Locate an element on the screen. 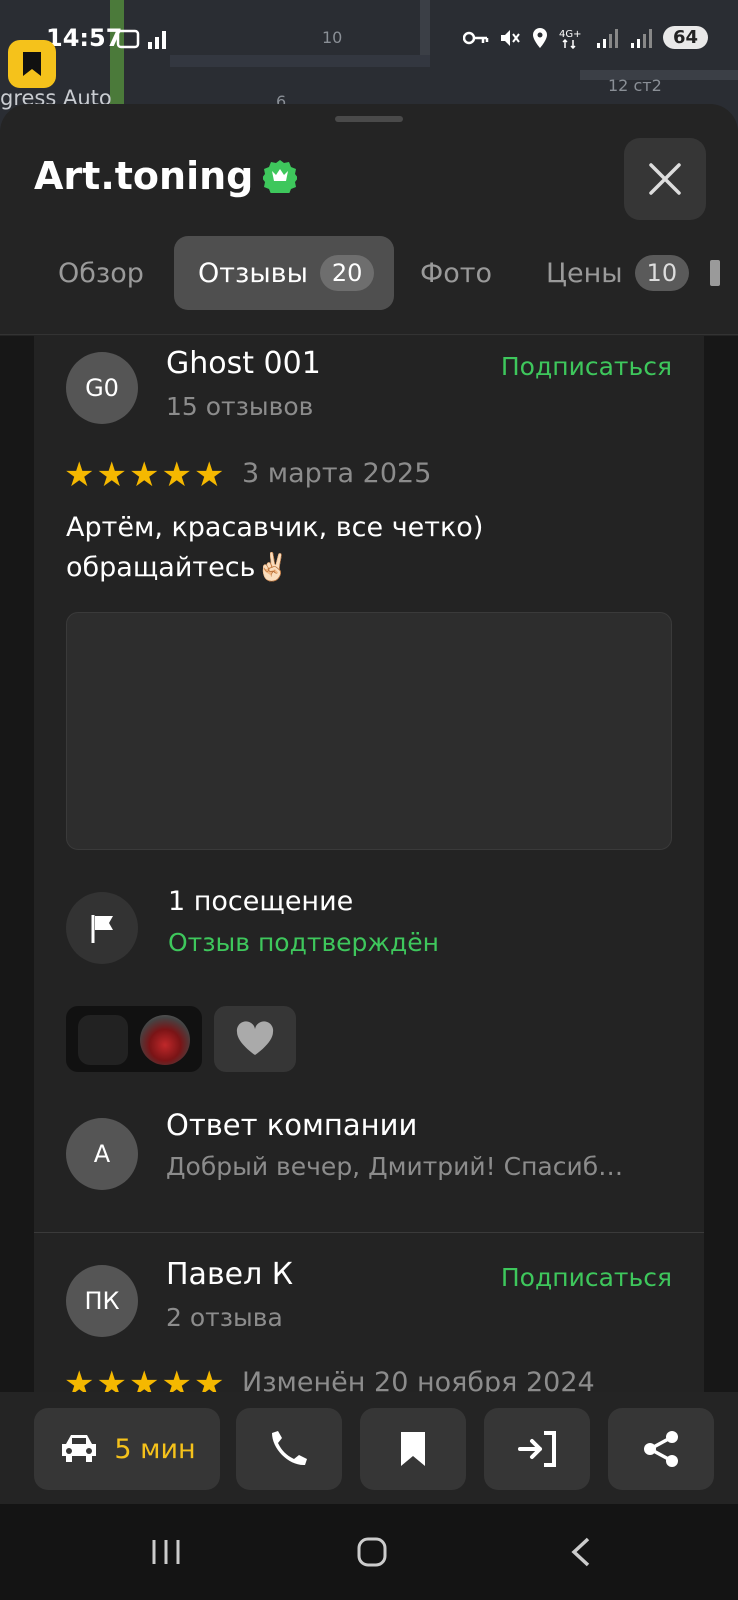  svg-text: 4G+ is located at coordinates (570, 34).